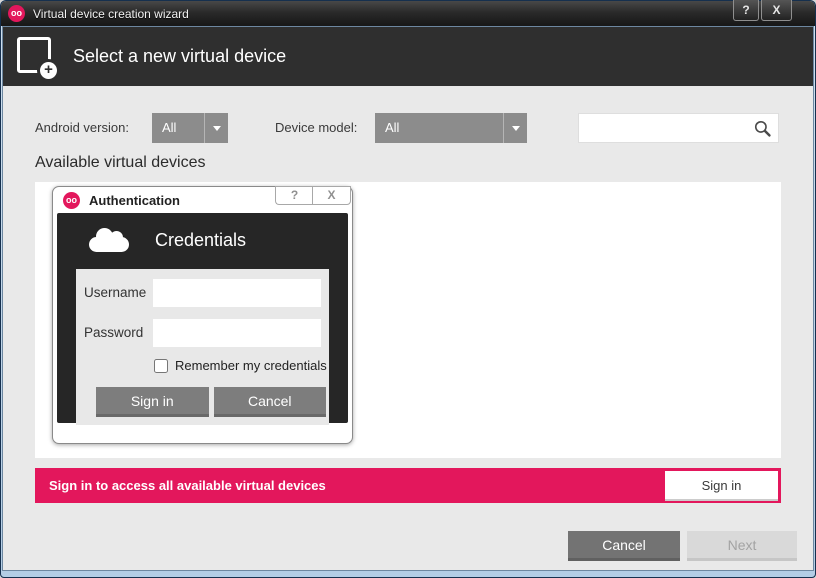 The image size is (816, 578). I want to click on next-button: Next, so click(742, 546).